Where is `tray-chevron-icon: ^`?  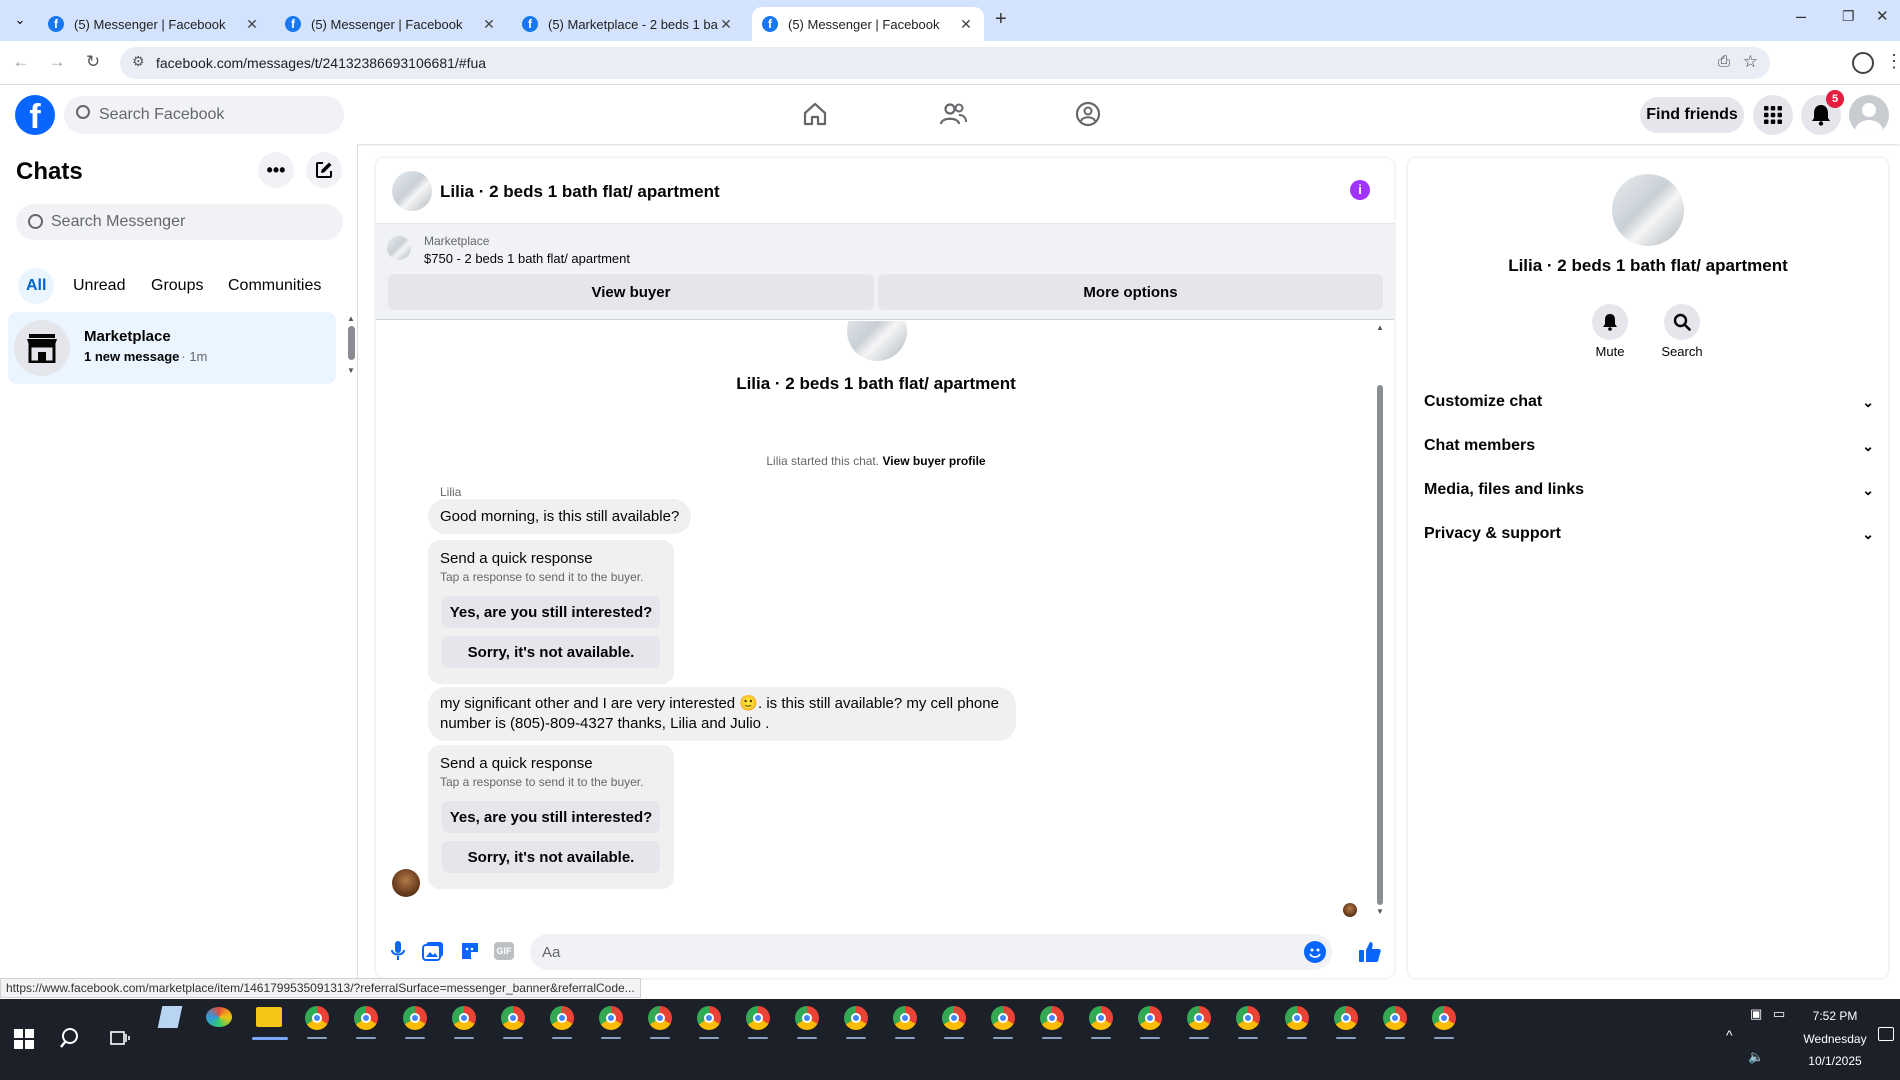
tray-chevron-icon: ^ is located at coordinates (1729, 1035).